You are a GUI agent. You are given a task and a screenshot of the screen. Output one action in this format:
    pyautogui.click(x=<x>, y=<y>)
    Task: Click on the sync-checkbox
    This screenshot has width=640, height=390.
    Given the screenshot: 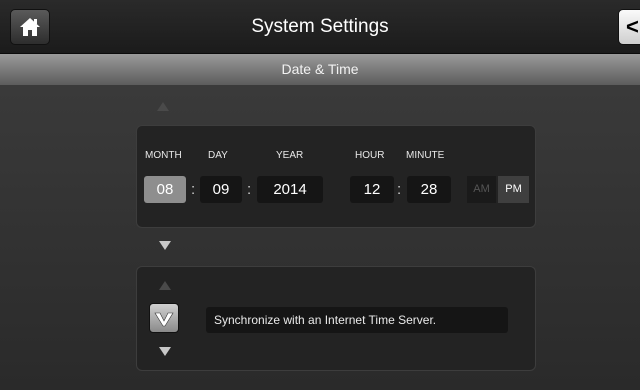 What is the action you would take?
    pyautogui.click(x=164, y=318)
    